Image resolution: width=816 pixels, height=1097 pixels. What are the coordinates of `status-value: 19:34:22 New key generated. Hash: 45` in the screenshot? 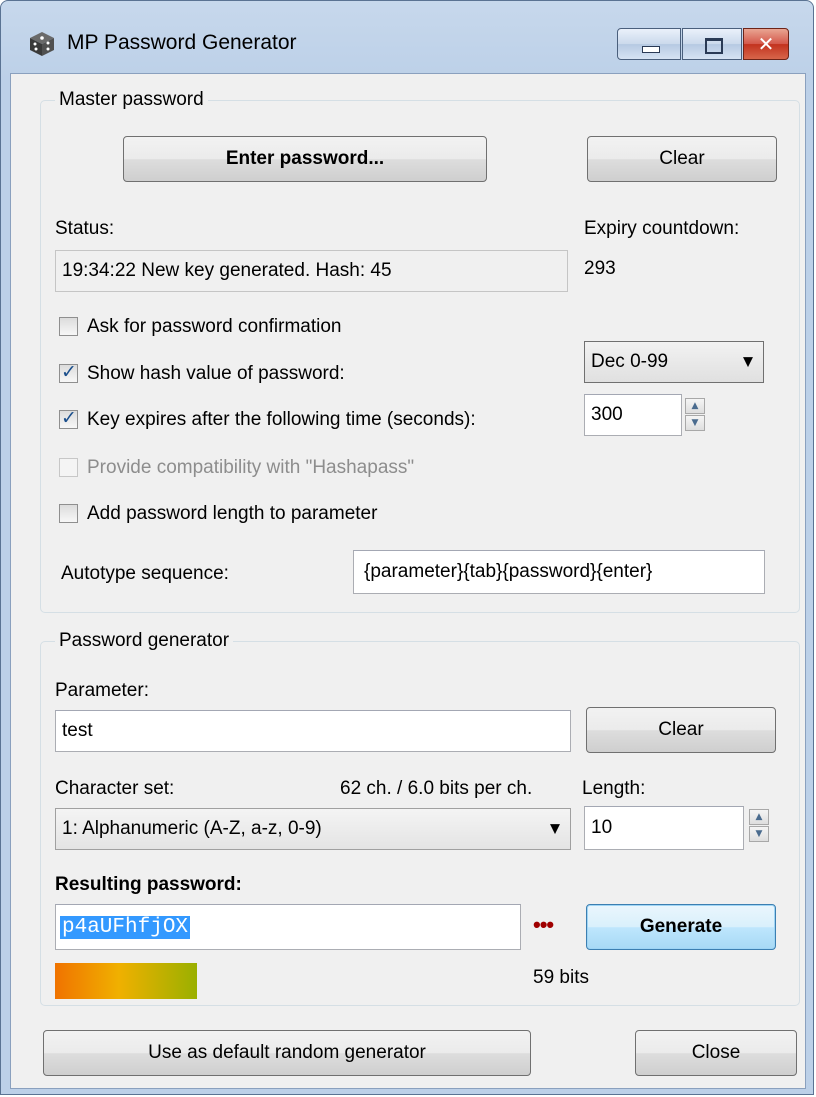 It's located at (227, 270).